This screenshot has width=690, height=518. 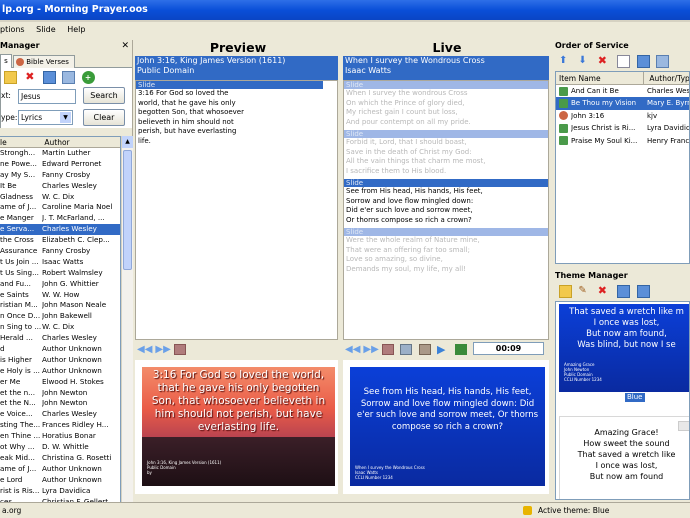 What do you see at coordinates (56, 142) in the screenshot?
I see `col-author: Author` at bounding box center [56, 142].